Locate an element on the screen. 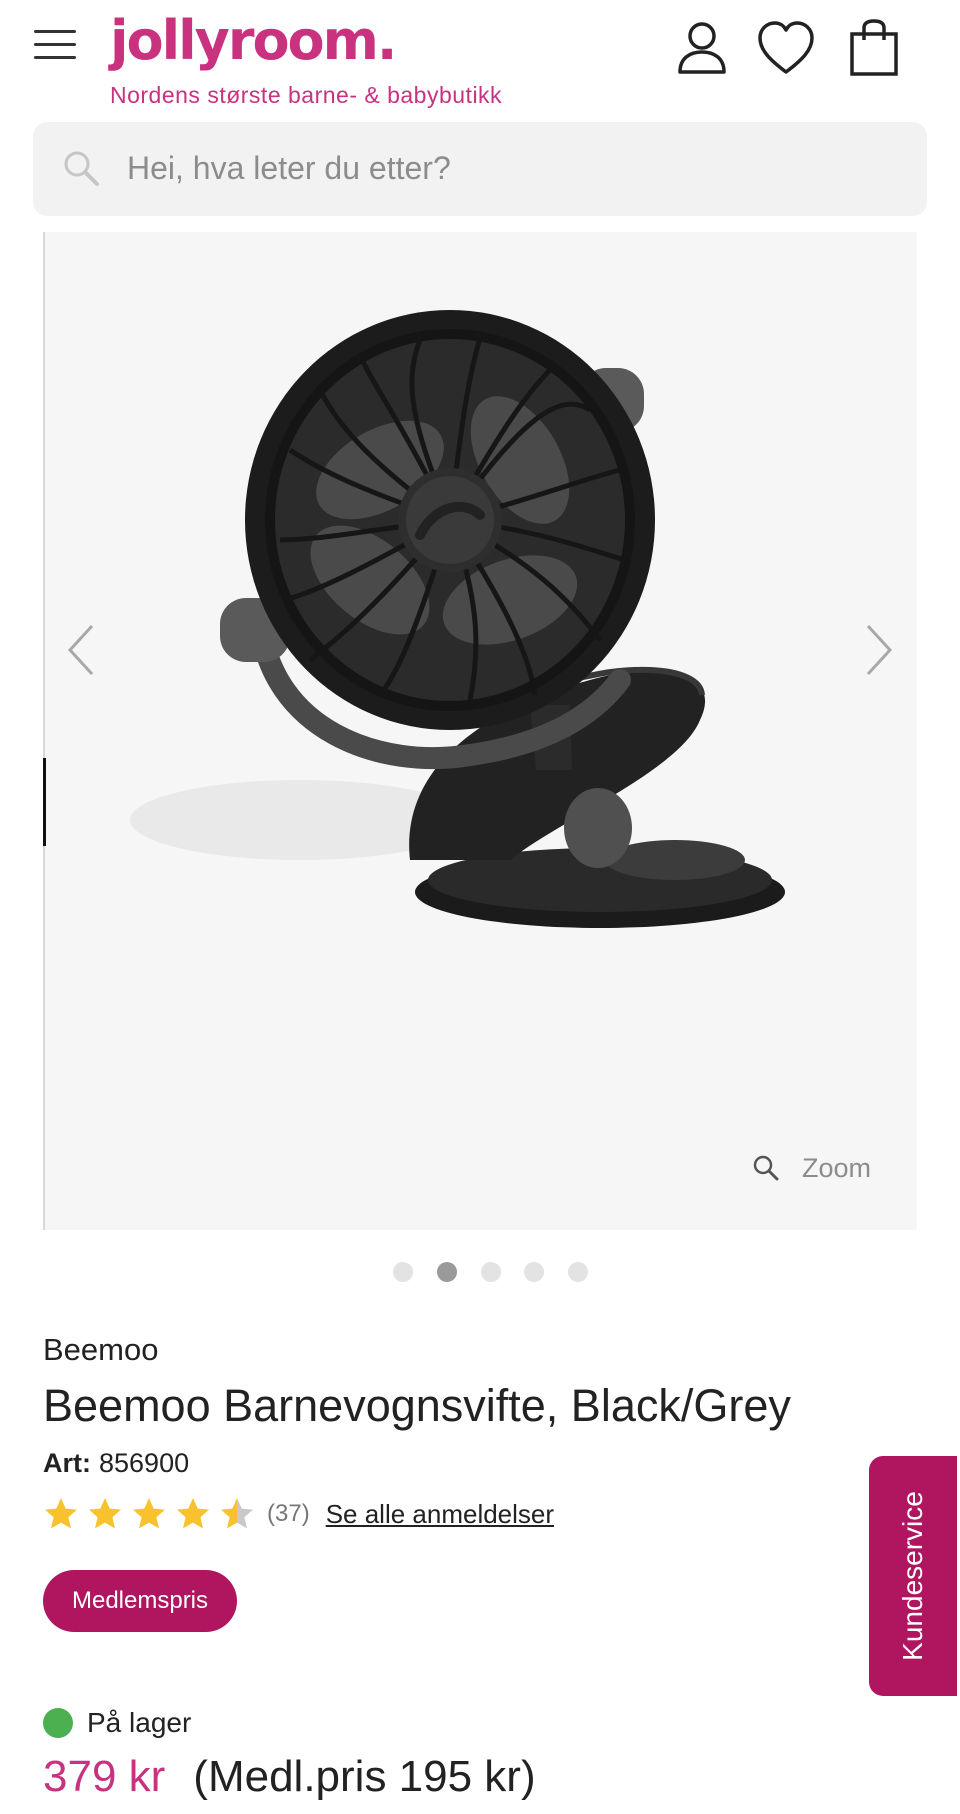 The image size is (960, 1814). product-rating: (37) Se alle anmeldelser is located at coordinates (298, 1514).